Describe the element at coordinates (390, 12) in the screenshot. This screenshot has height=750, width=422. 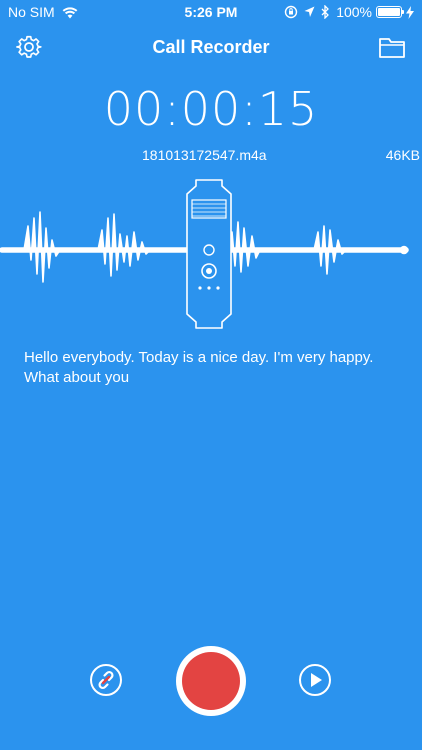
I see `battery-icon` at that location.